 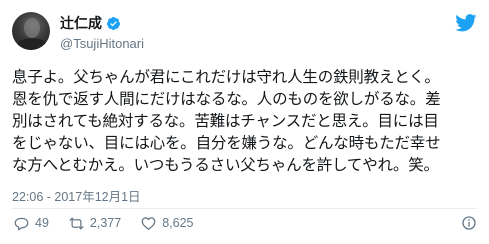 What do you see at coordinates (76, 223) in the screenshot?
I see `retweet-icon` at bounding box center [76, 223].